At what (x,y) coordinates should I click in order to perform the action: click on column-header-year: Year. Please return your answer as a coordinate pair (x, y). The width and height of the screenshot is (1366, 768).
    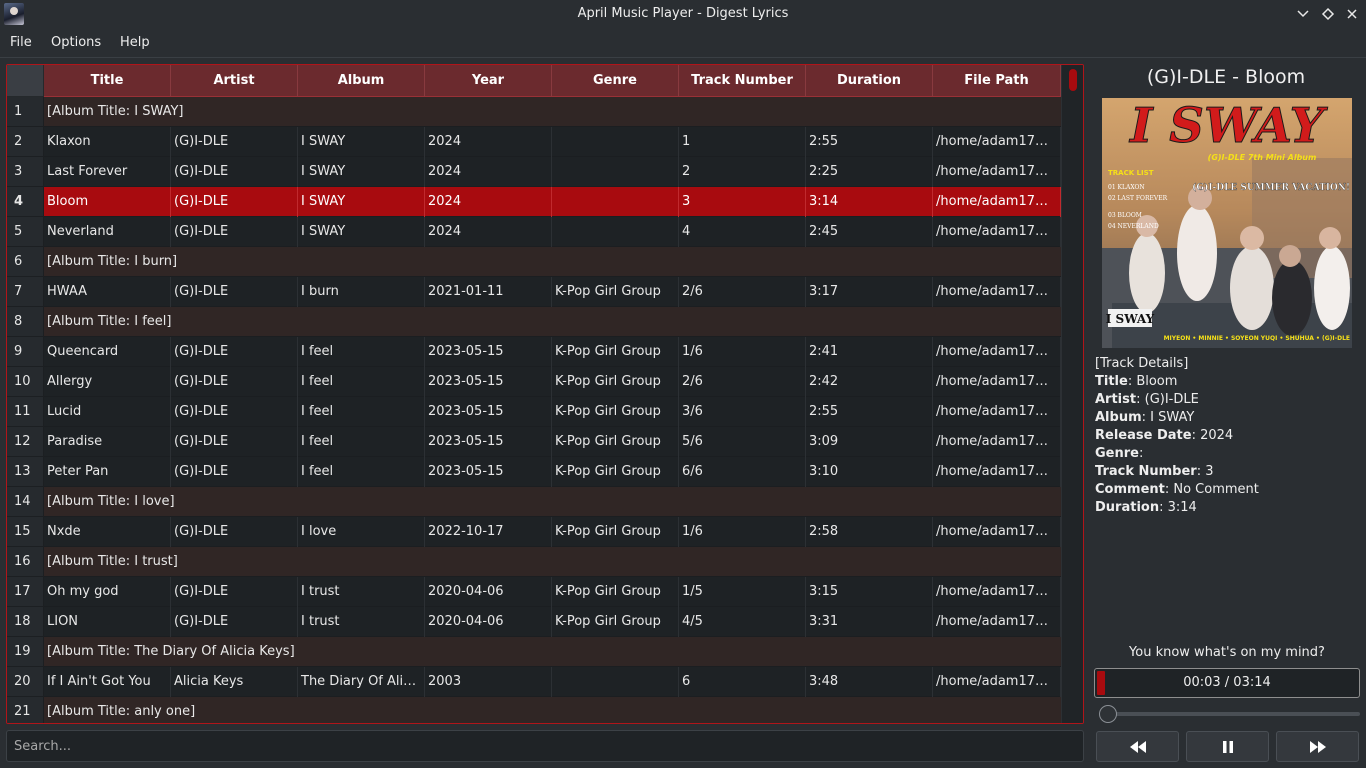
    Looking at the image, I should click on (488, 81).